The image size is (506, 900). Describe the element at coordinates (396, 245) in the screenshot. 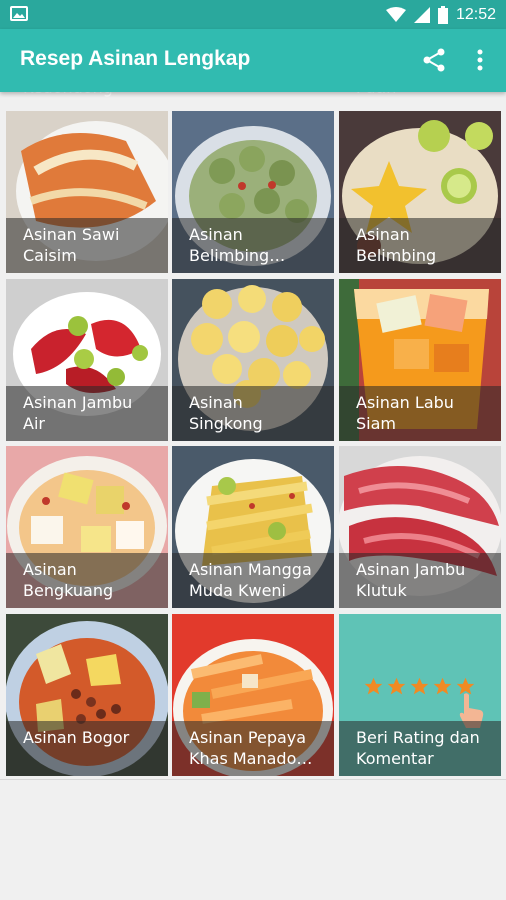

I see `recipe-label: Asinan Belimbing` at that location.